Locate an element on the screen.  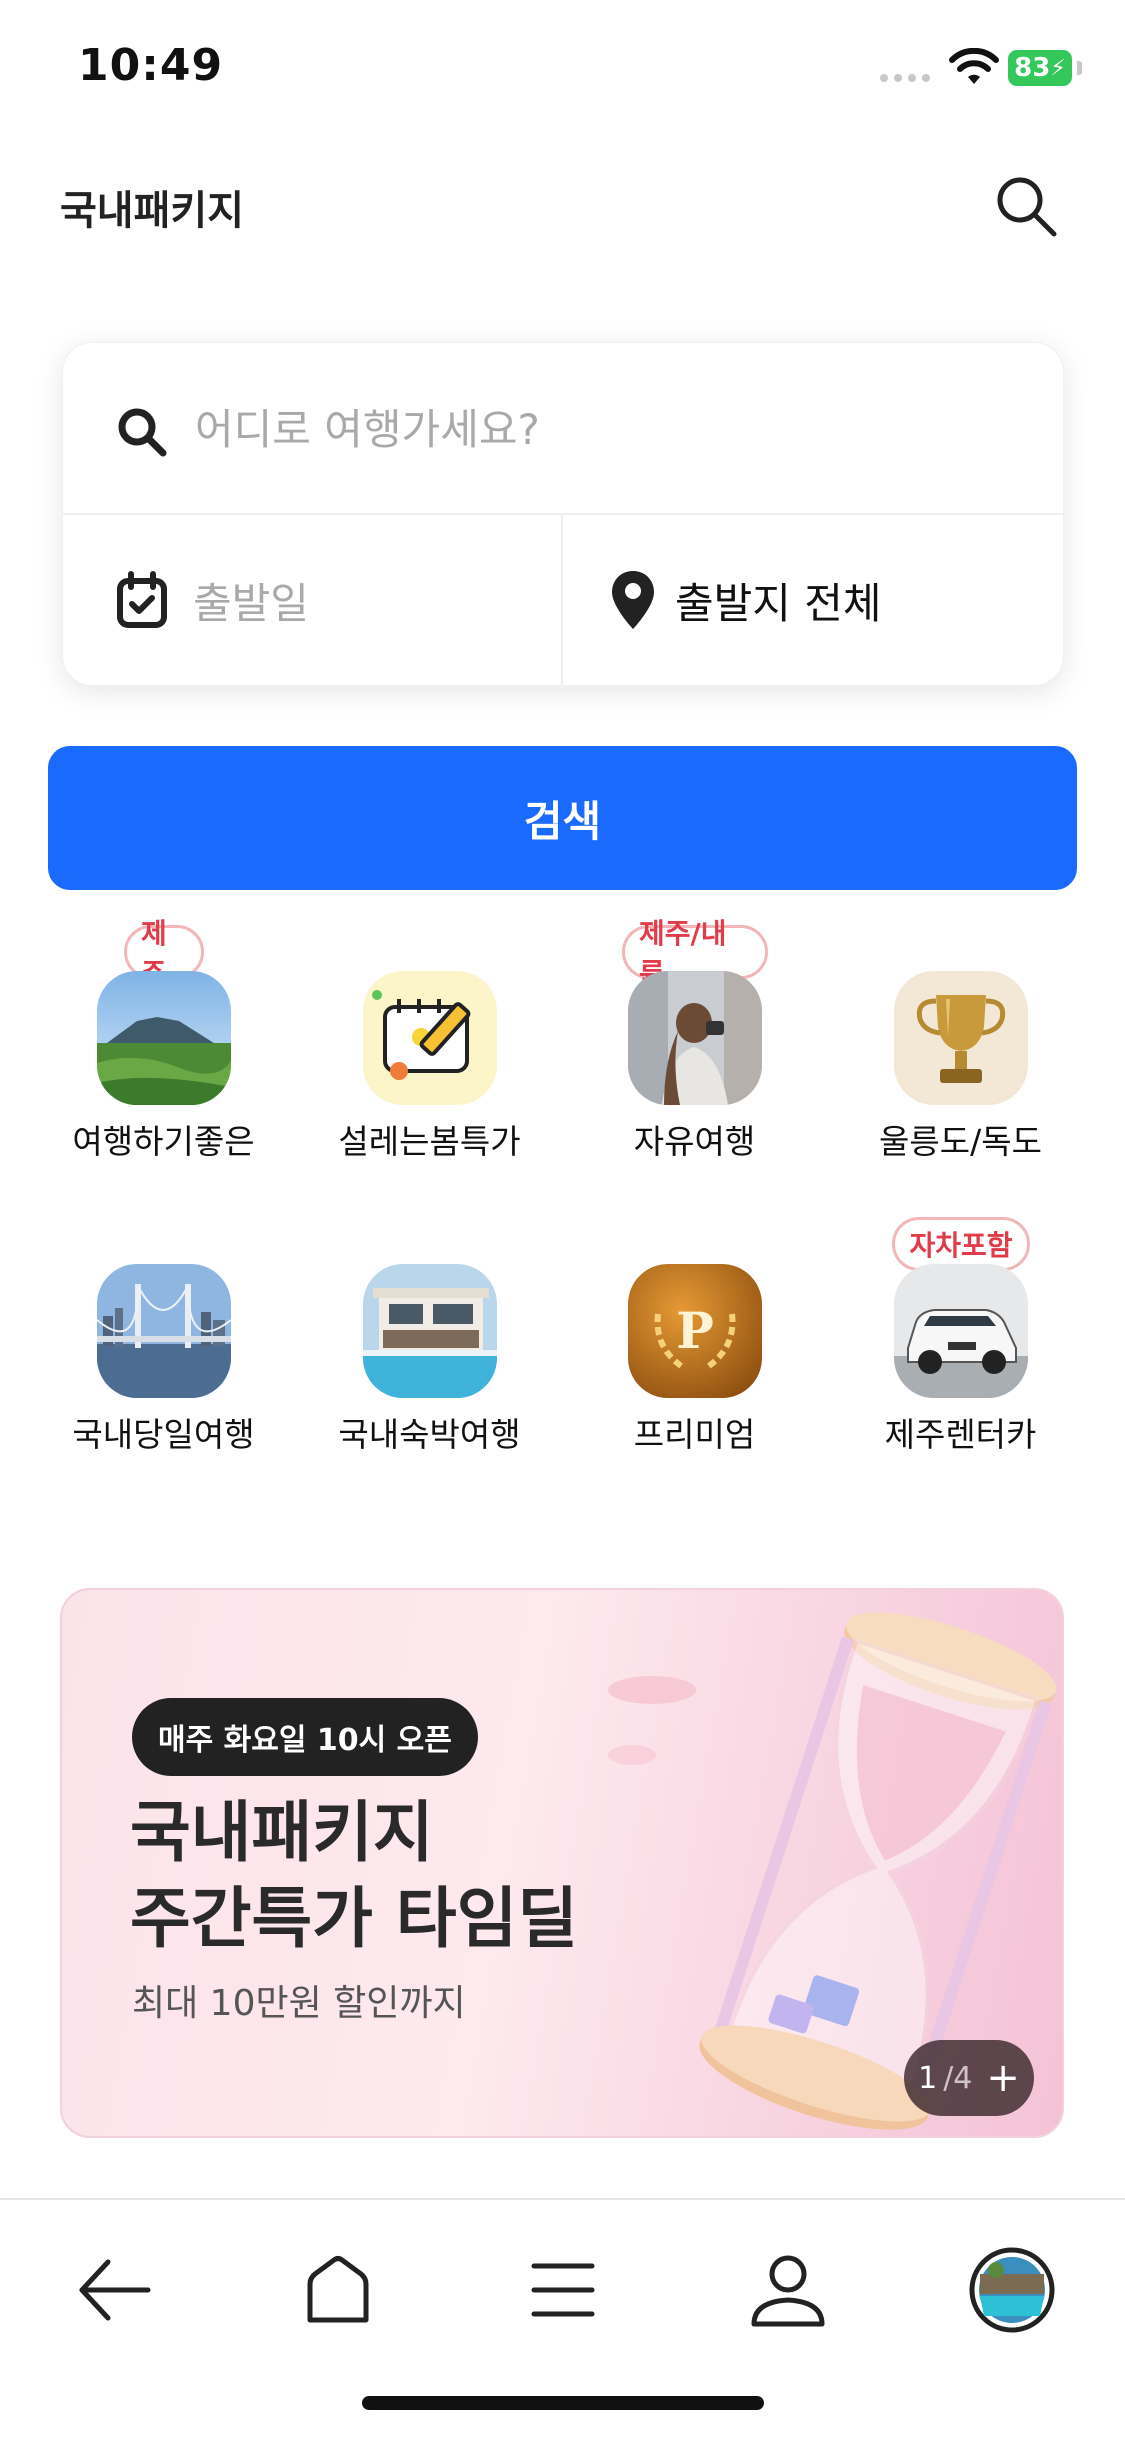
battery-icon: 83 ⚡ is located at coordinates (1045, 68).